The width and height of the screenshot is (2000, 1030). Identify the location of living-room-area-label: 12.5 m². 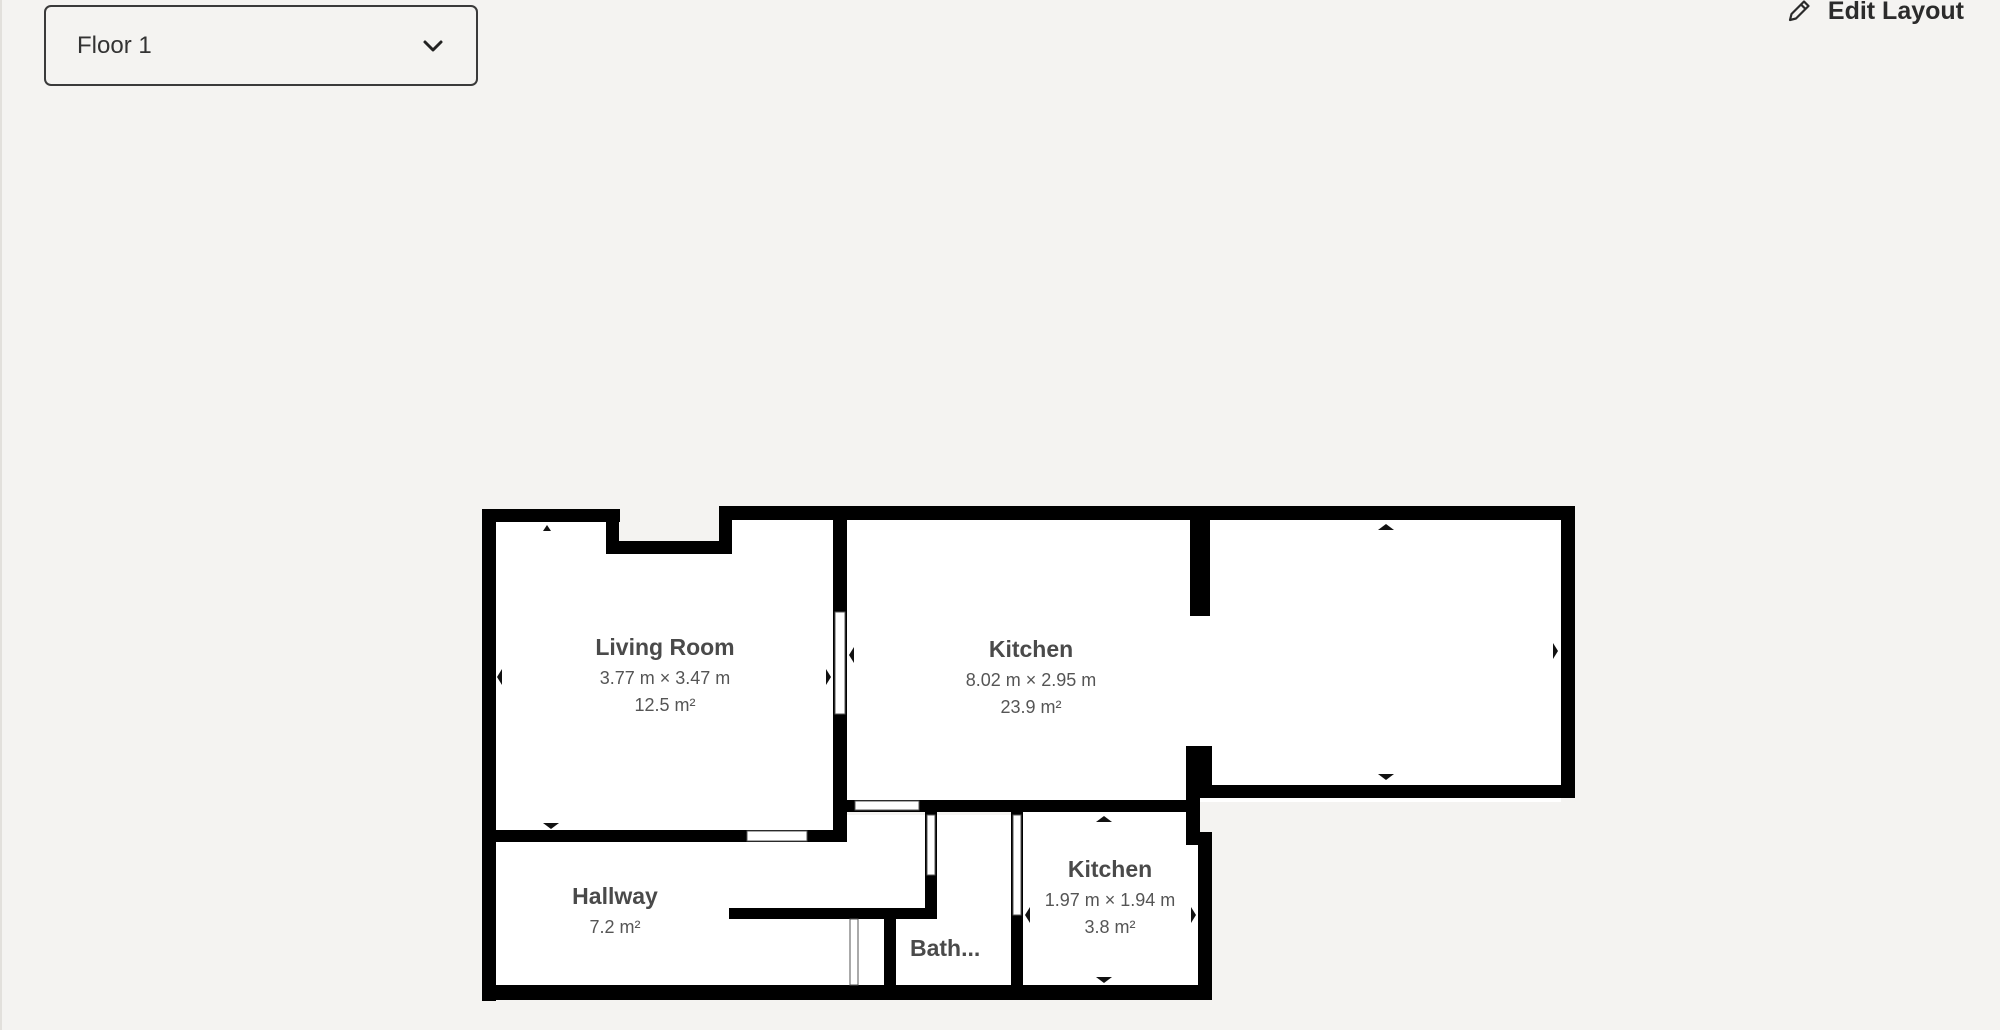
(664, 705).